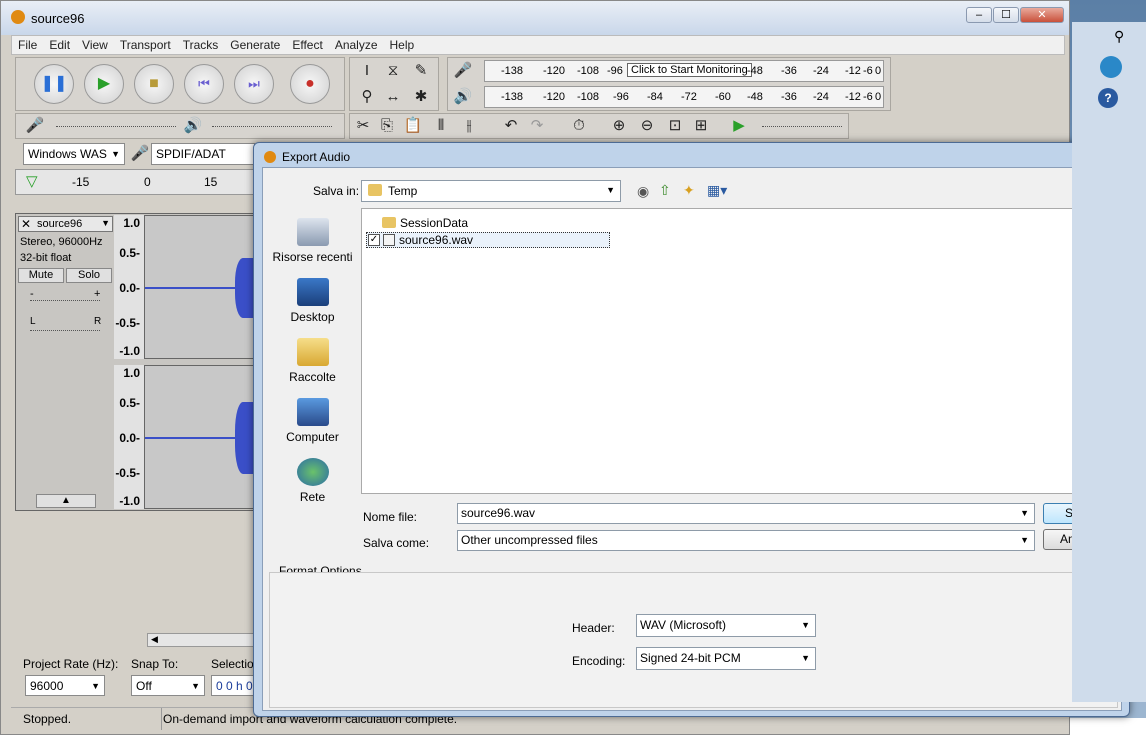 The height and width of the screenshot is (742, 1146). I want to click on stop-button: ■, so click(154, 84).